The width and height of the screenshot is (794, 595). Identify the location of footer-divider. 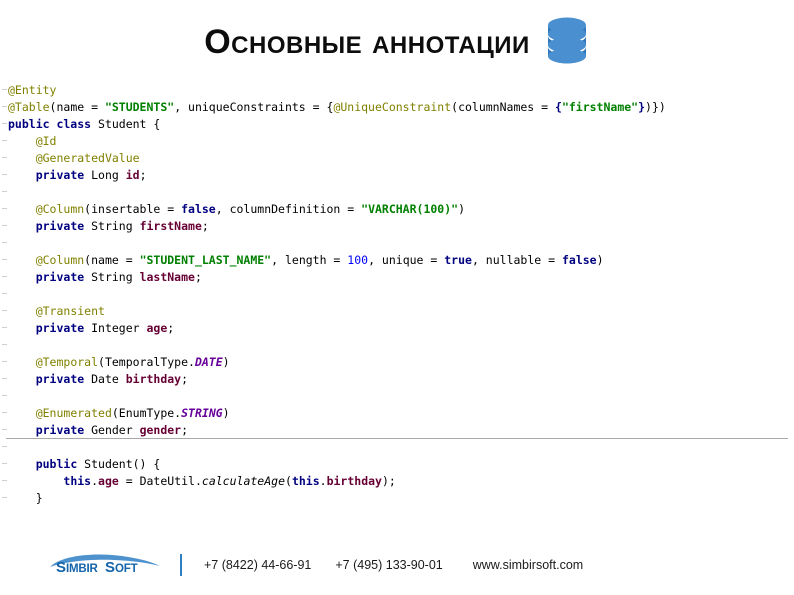
(181, 565).